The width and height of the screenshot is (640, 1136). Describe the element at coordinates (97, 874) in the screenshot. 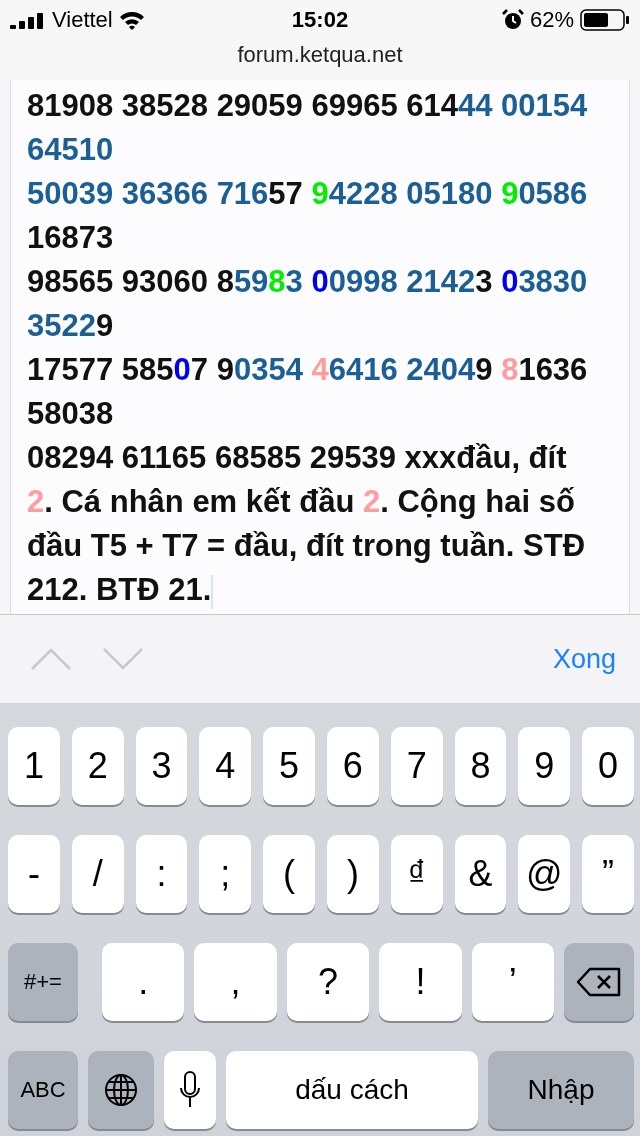

I see `key: /` at that location.